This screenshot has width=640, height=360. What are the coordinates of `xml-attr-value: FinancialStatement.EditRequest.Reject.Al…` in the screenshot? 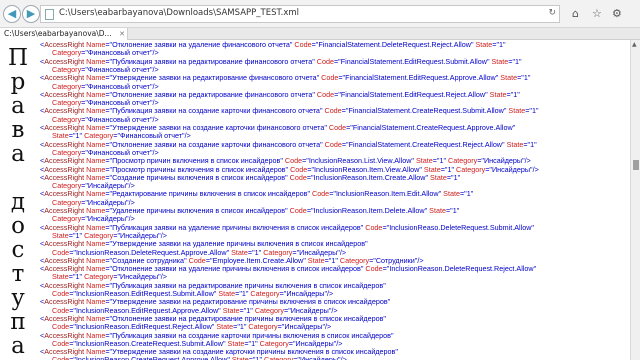 It's located at (413, 94).